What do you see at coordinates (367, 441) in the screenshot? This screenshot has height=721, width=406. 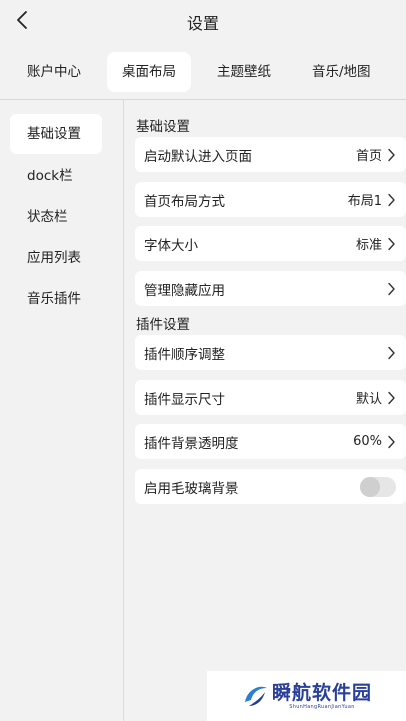 I see `row-value: 60%` at bounding box center [367, 441].